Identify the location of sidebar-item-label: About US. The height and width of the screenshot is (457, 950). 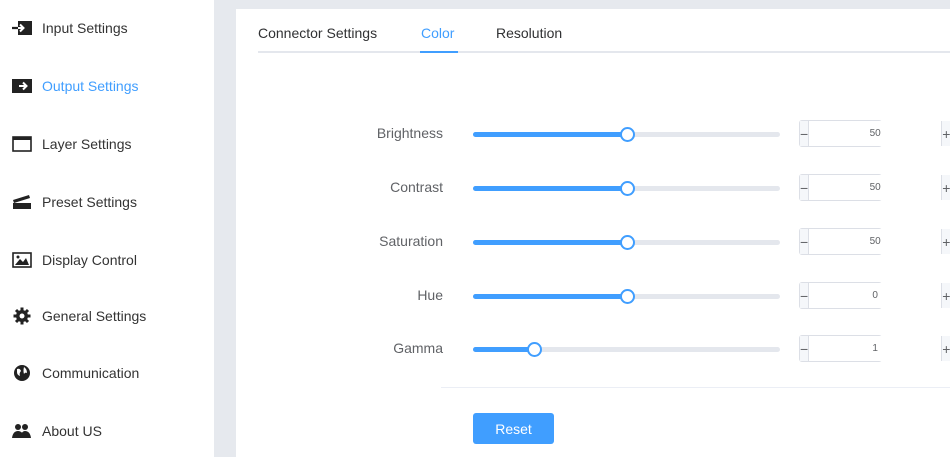
(72, 431).